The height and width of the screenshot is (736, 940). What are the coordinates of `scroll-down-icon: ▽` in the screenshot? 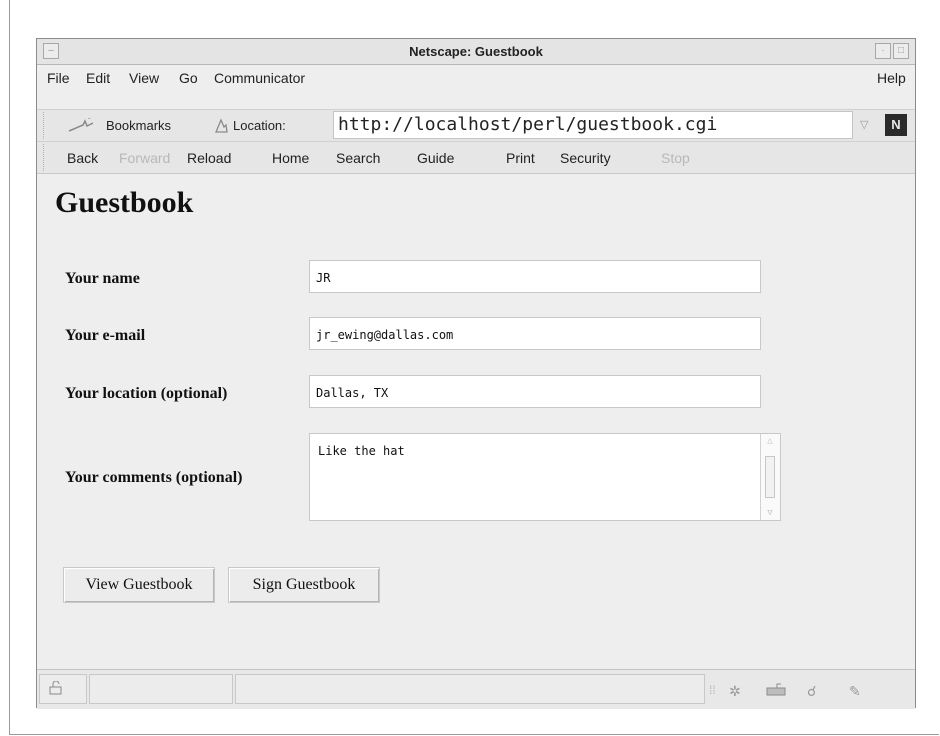 It's located at (770, 513).